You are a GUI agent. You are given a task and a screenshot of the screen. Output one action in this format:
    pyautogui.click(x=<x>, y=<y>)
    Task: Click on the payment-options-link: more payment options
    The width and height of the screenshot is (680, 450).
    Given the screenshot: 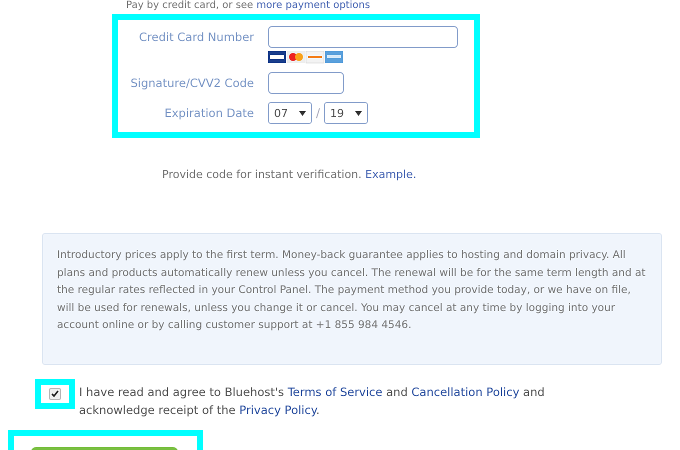 What is the action you would take?
    pyautogui.click(x=313, y=5)
    